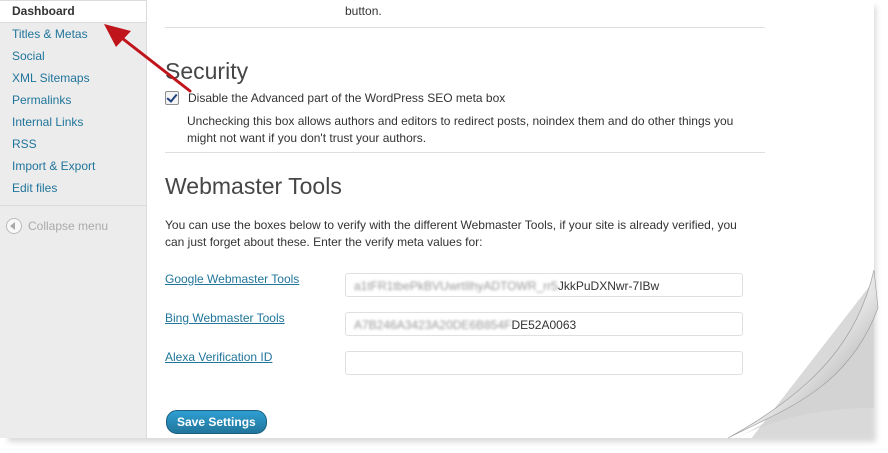  What do you see at coordinates (608, 286) in the screenshot?
I see `google-verify-value: JkkPuDXNwr-7IBw` at bounding box center [608, 286].